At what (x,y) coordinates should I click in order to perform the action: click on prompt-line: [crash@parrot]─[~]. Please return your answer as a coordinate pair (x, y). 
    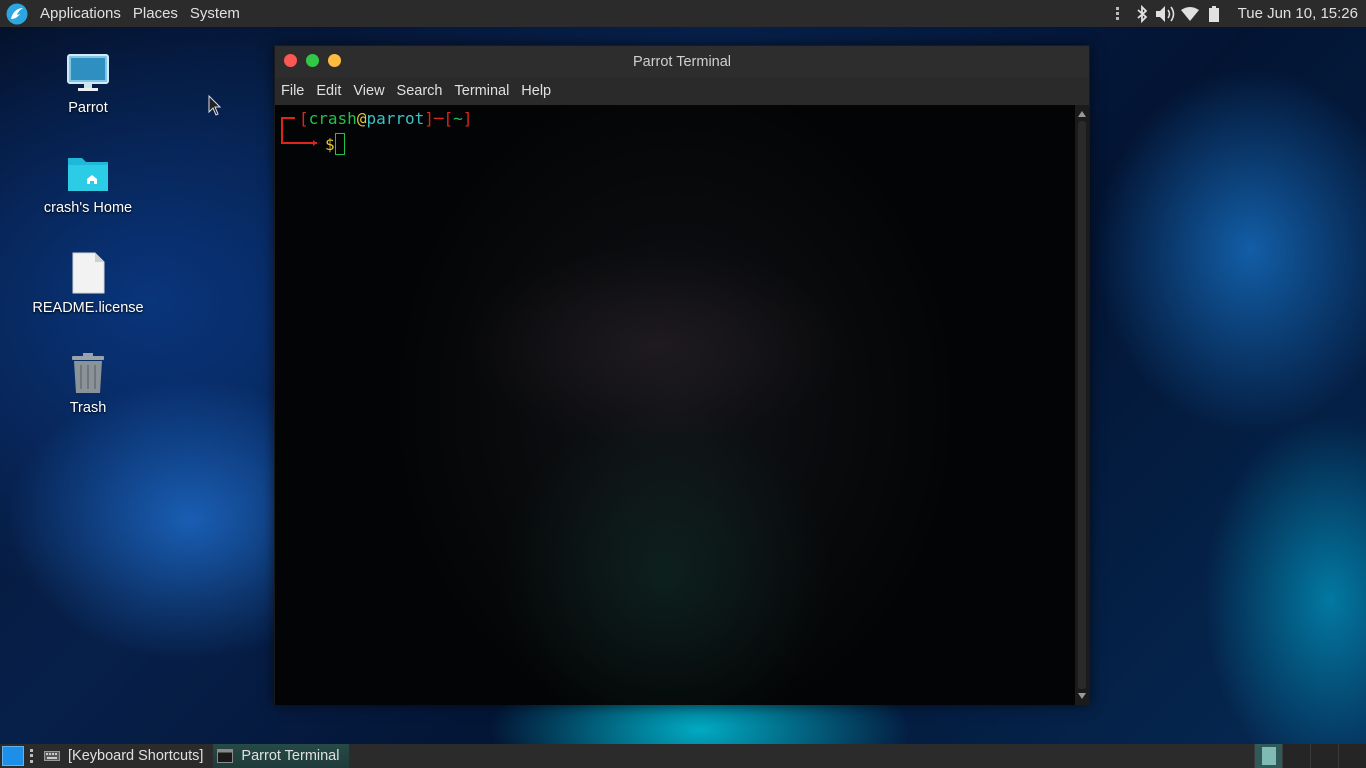
    Looking at the image, I should click on (386, 118).